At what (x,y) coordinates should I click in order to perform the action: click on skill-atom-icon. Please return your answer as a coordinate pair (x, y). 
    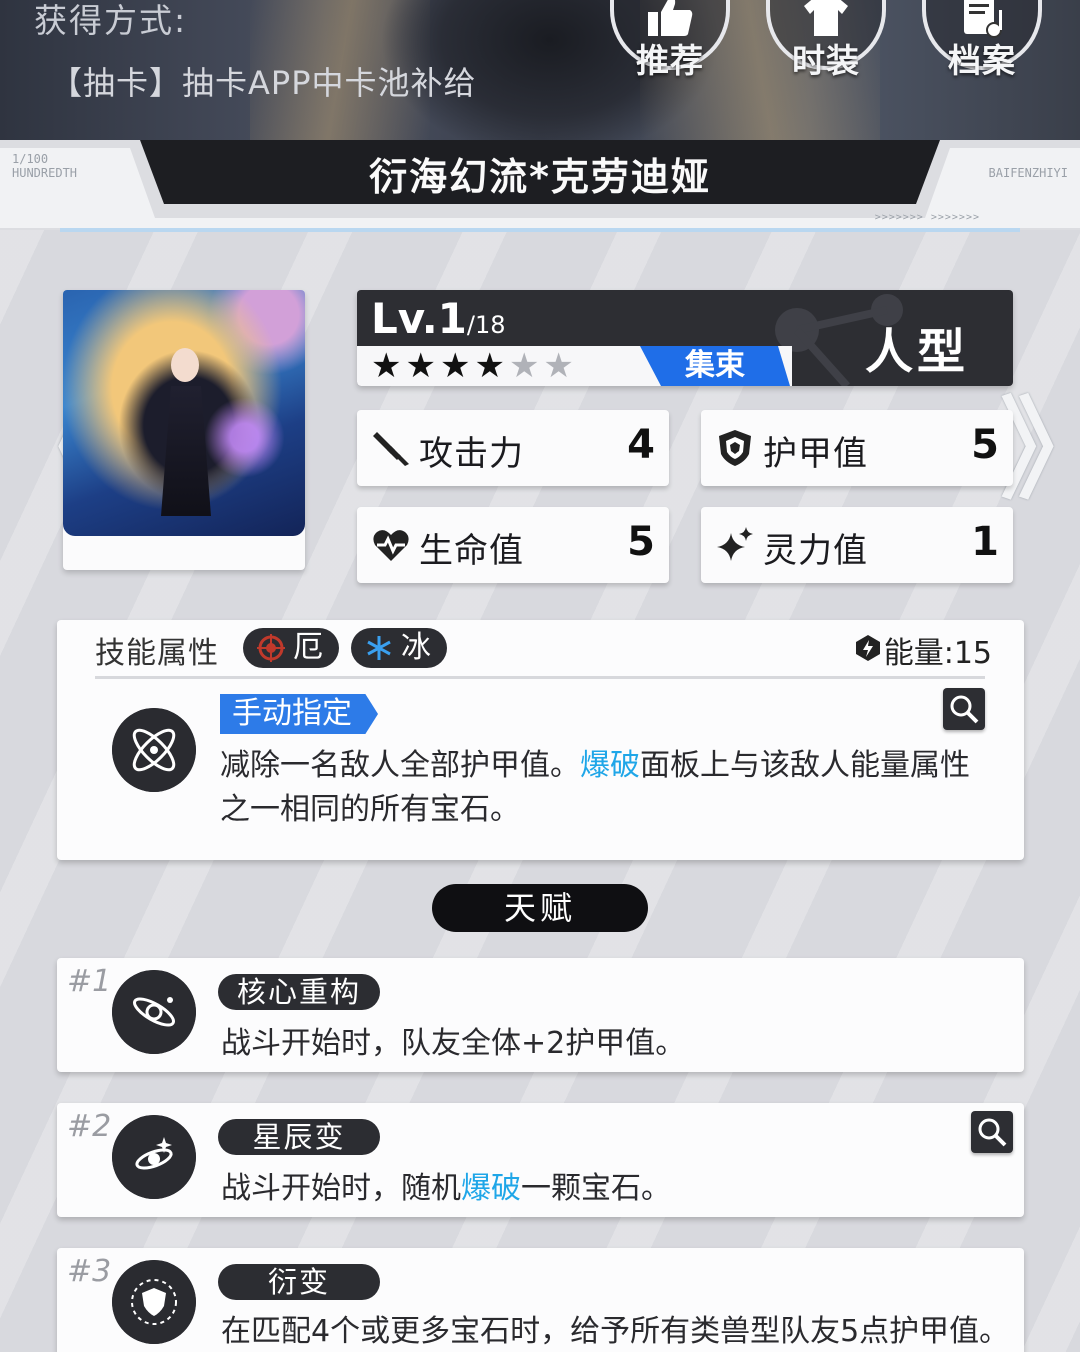
    Looking at the image, I should click on (154, 750).